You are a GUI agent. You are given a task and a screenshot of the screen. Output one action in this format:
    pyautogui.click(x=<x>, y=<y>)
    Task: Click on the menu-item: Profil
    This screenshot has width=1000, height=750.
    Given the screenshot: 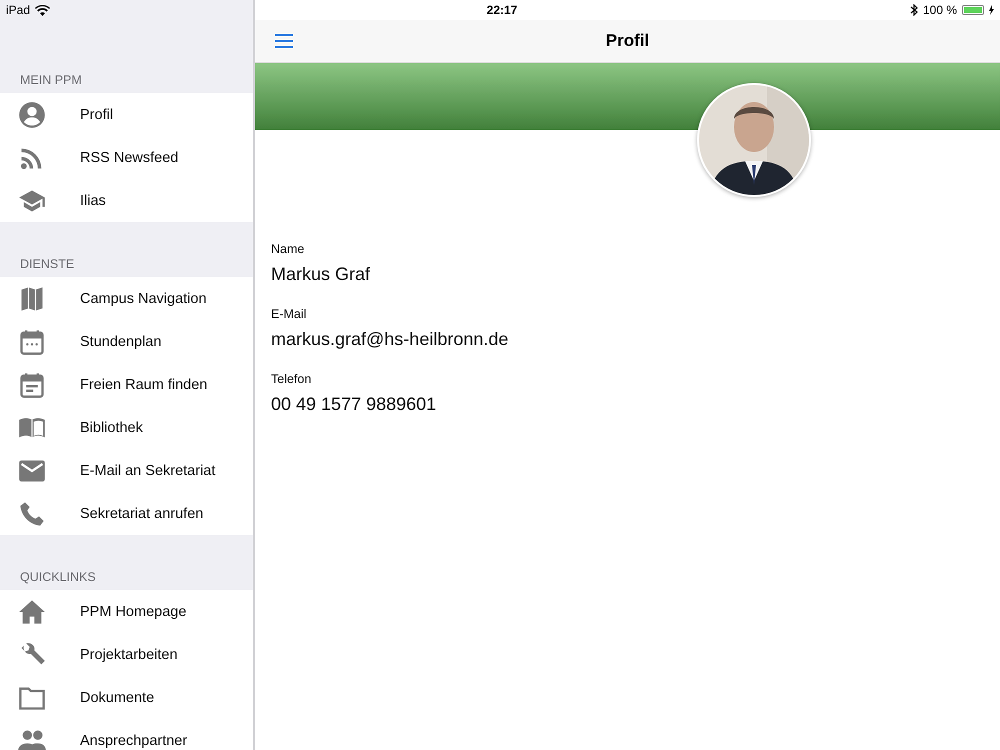 What is the action you would take?
    pyautogui.click(x=126, y=114)
    